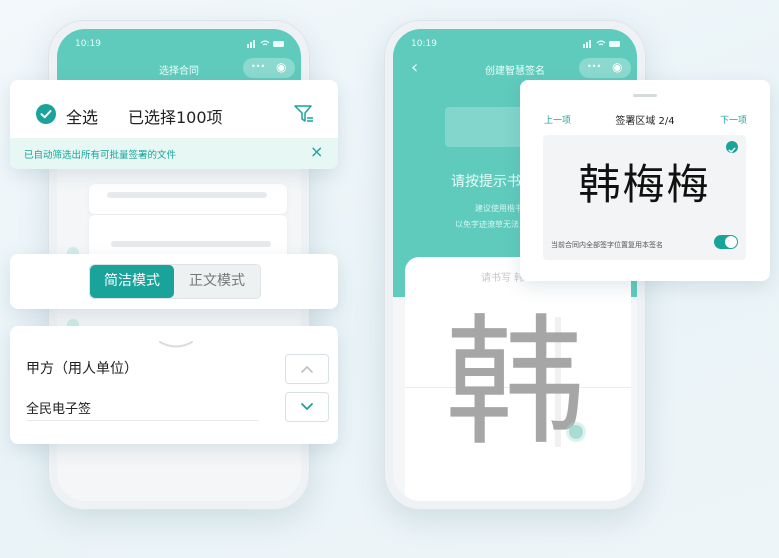 The height and width of the screenshot is (558, 779). What do you see at coordinates (515, 383) in the screenshot?
I see `traced-character: 韩` at bounding box center [515, 383].